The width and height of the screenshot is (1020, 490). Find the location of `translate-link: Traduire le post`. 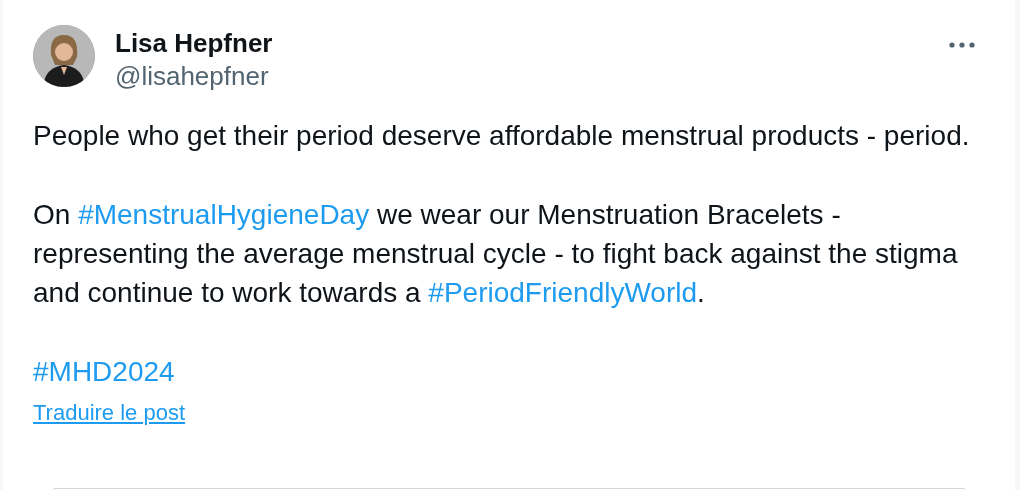

translate-link: Traduire le post is located at coordinates (109, 412).